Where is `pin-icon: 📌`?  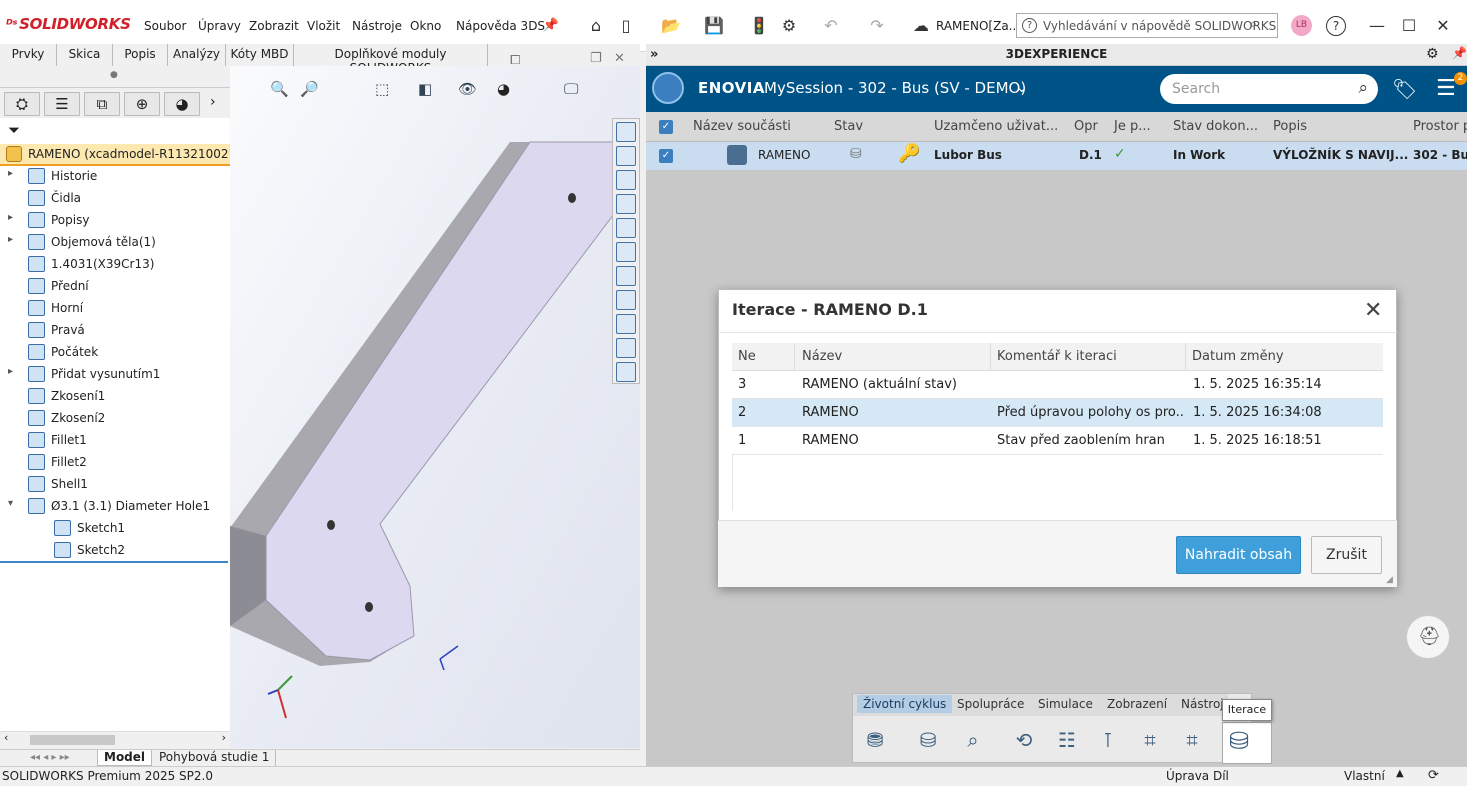
pin-icon: 📌 is located at coordinates (551, 25).